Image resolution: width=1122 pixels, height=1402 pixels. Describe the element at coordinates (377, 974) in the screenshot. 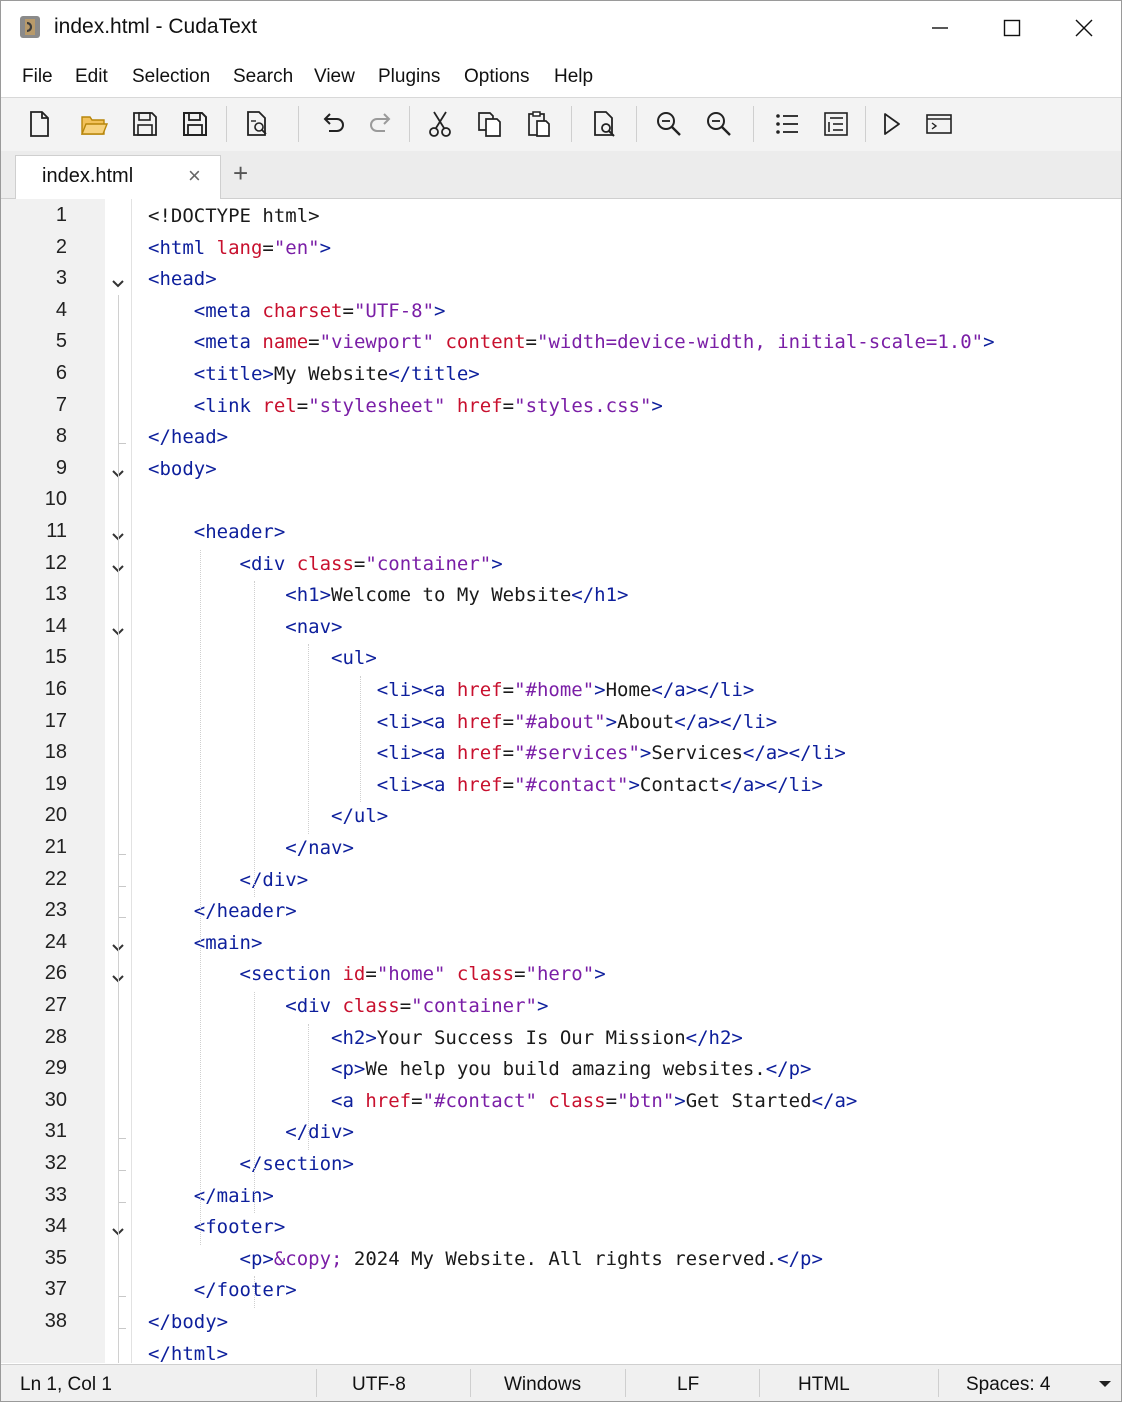

I see `code-line: <section id="home" class="hero">` at that location.